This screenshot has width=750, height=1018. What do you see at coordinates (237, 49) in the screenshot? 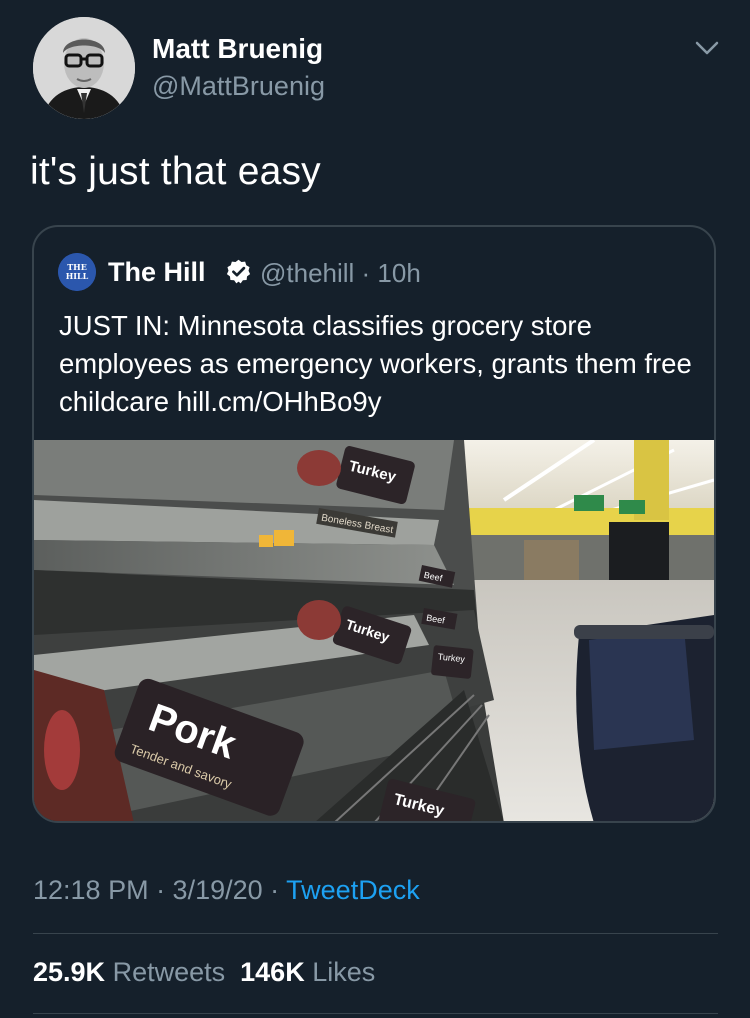
I see `author-name: Matt Bruenig` at bounding box center [237, 49].